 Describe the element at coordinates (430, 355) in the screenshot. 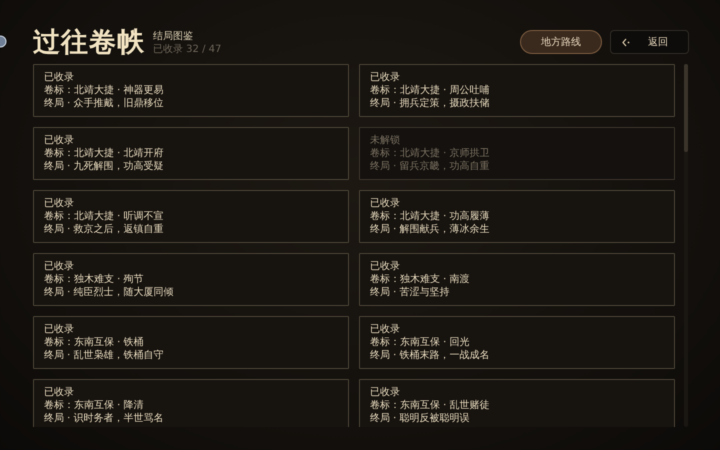

I see `ending-text: 终局 · 铁桶末路，一战成名` at that location.